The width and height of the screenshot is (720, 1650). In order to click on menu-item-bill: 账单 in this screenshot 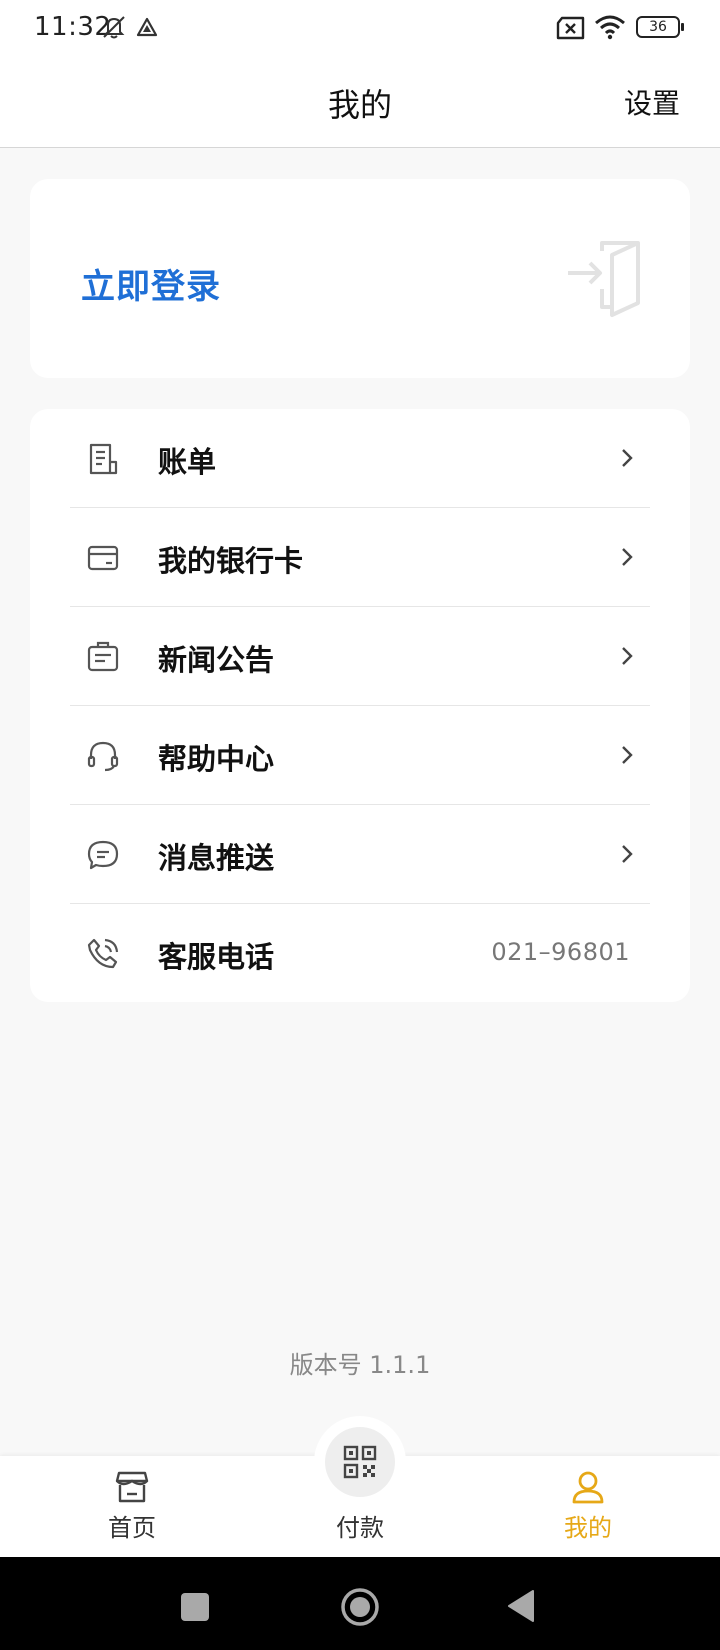, I will do `click(360, 458)`.